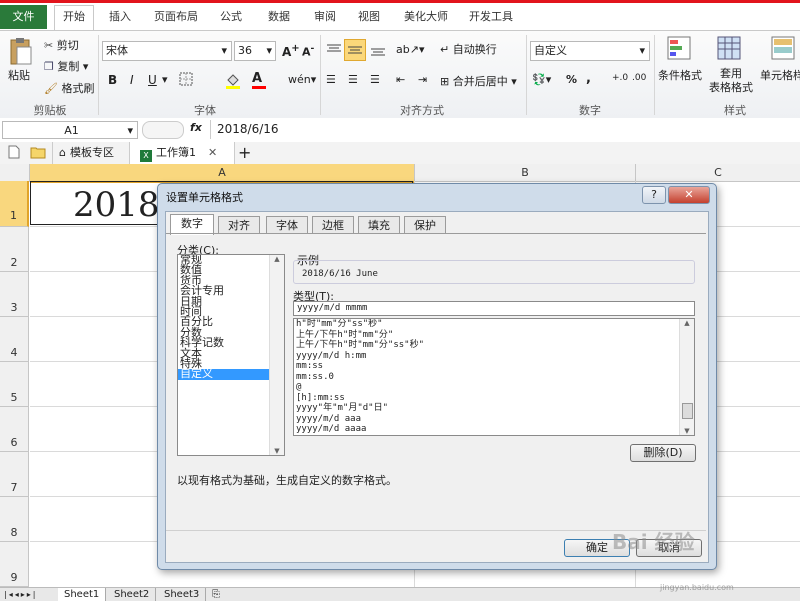 The height and width of the screenshot is (614, 800). What do you see at coordinates (426, 17) in the screenshot?
I see `tab-beautify: 美化大师` at bounding box center [426, 17].